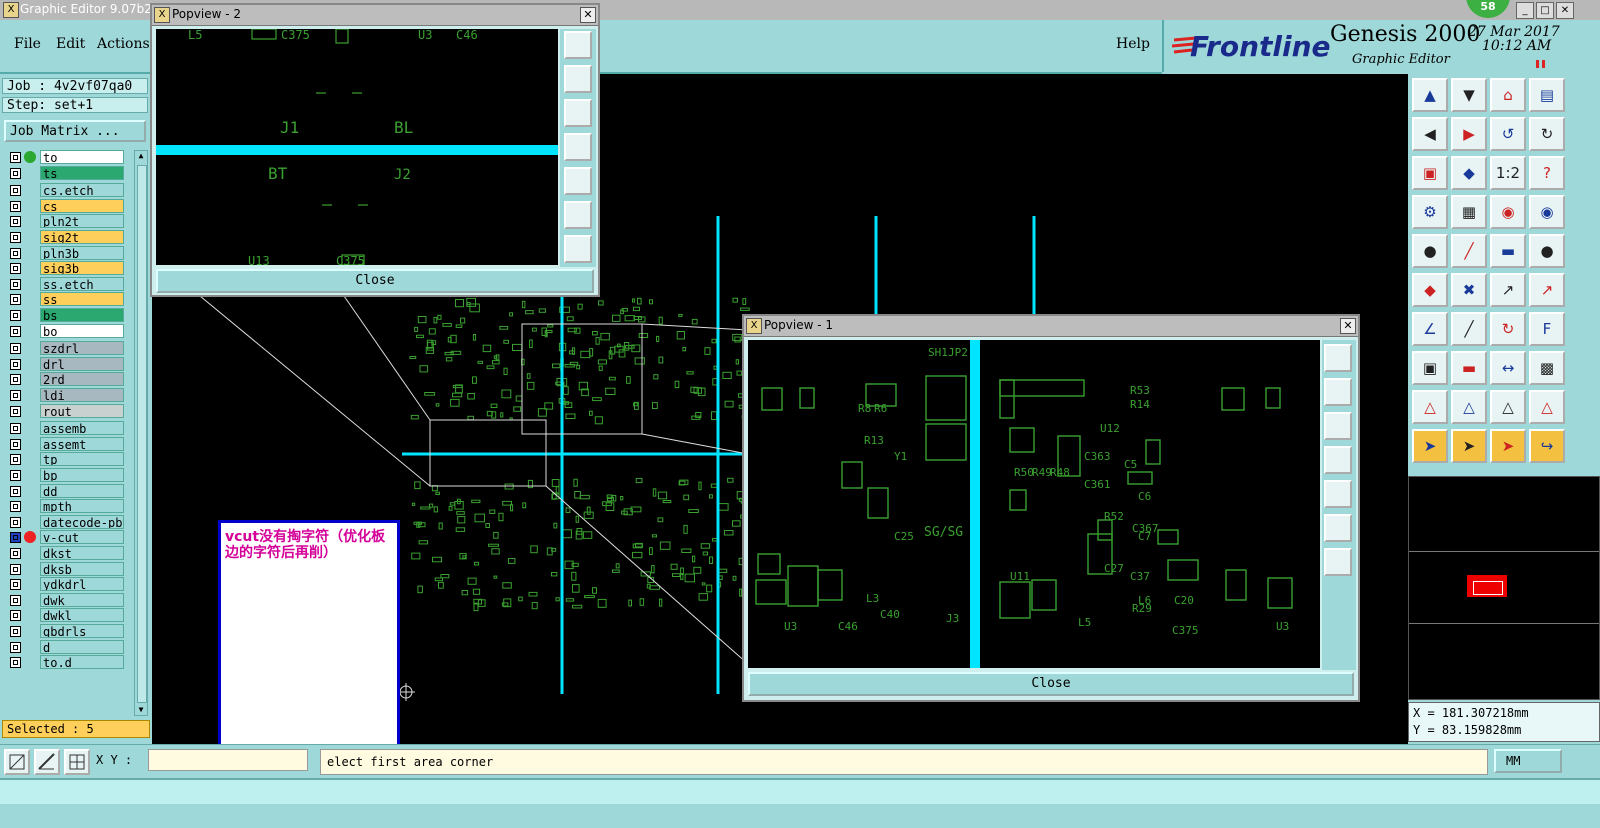 The image size is (1600, 828). I want to click on layer-row: mpth, so click(68, 506).